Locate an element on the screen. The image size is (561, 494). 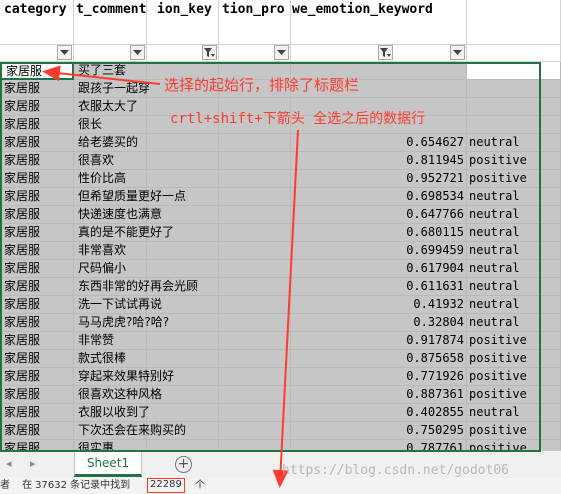
filter-dropdown-category is located at coordinates (64, 52).